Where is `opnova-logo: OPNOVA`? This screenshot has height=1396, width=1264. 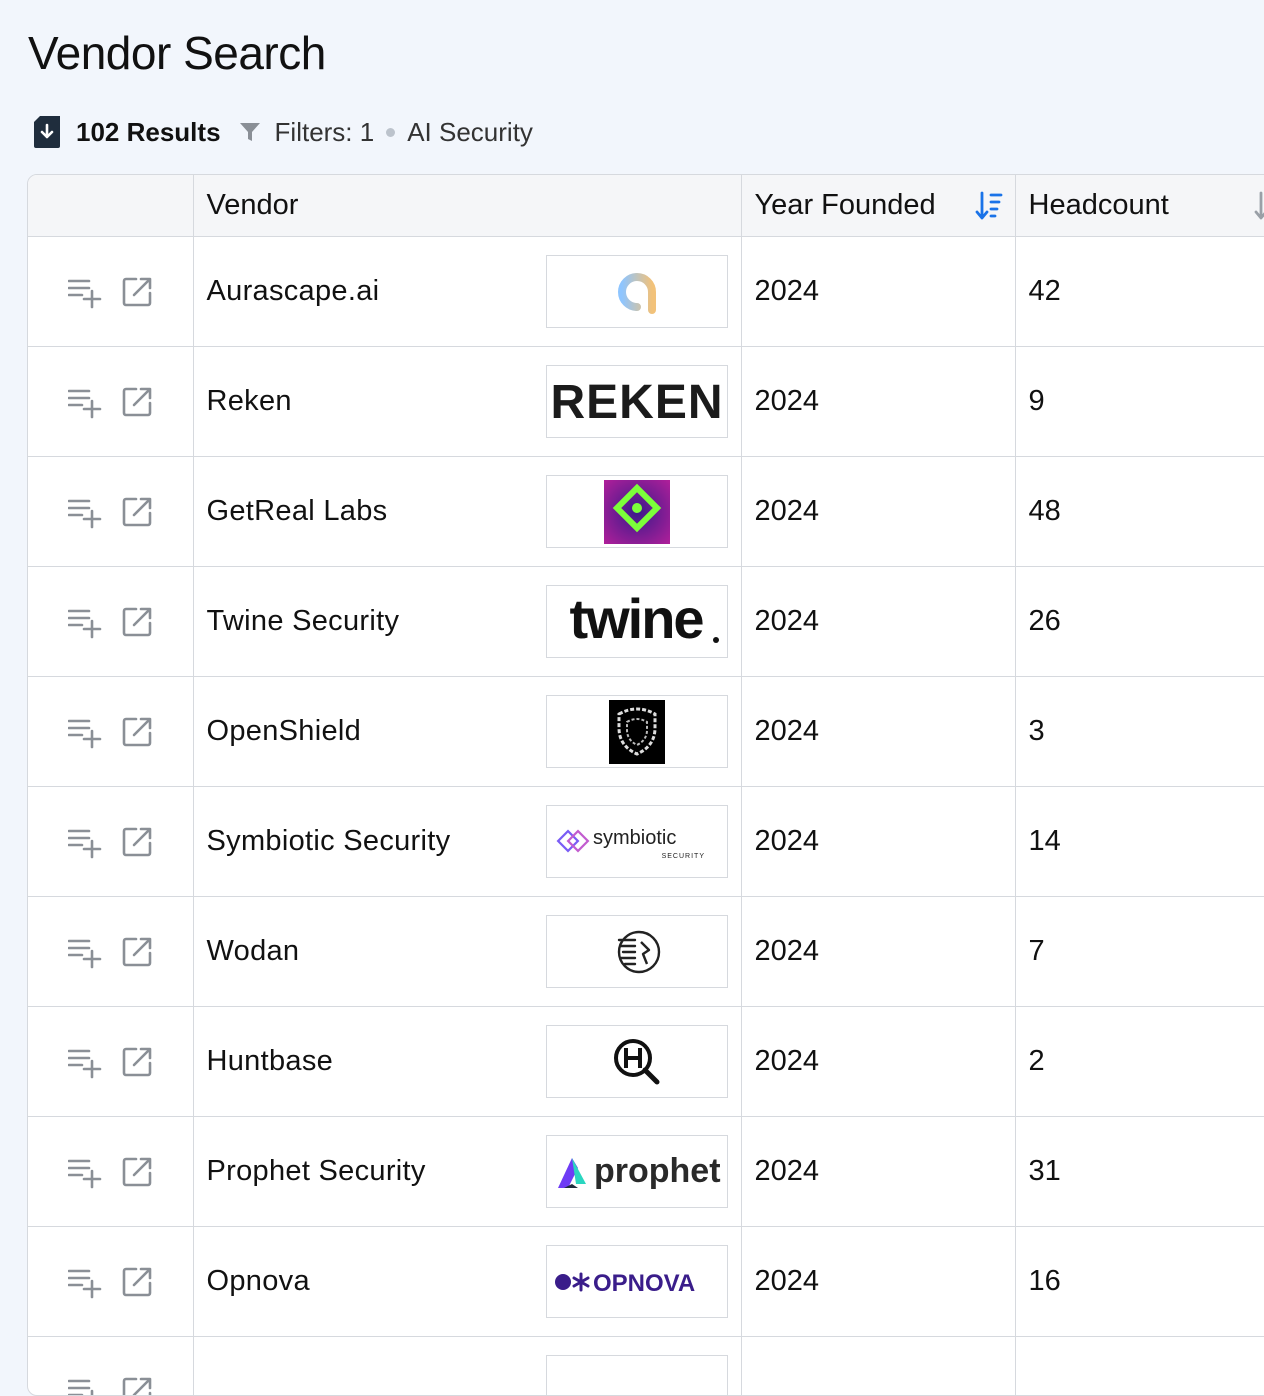
opnova-logo: OPNOVA is located at coordinates (637, 1281).